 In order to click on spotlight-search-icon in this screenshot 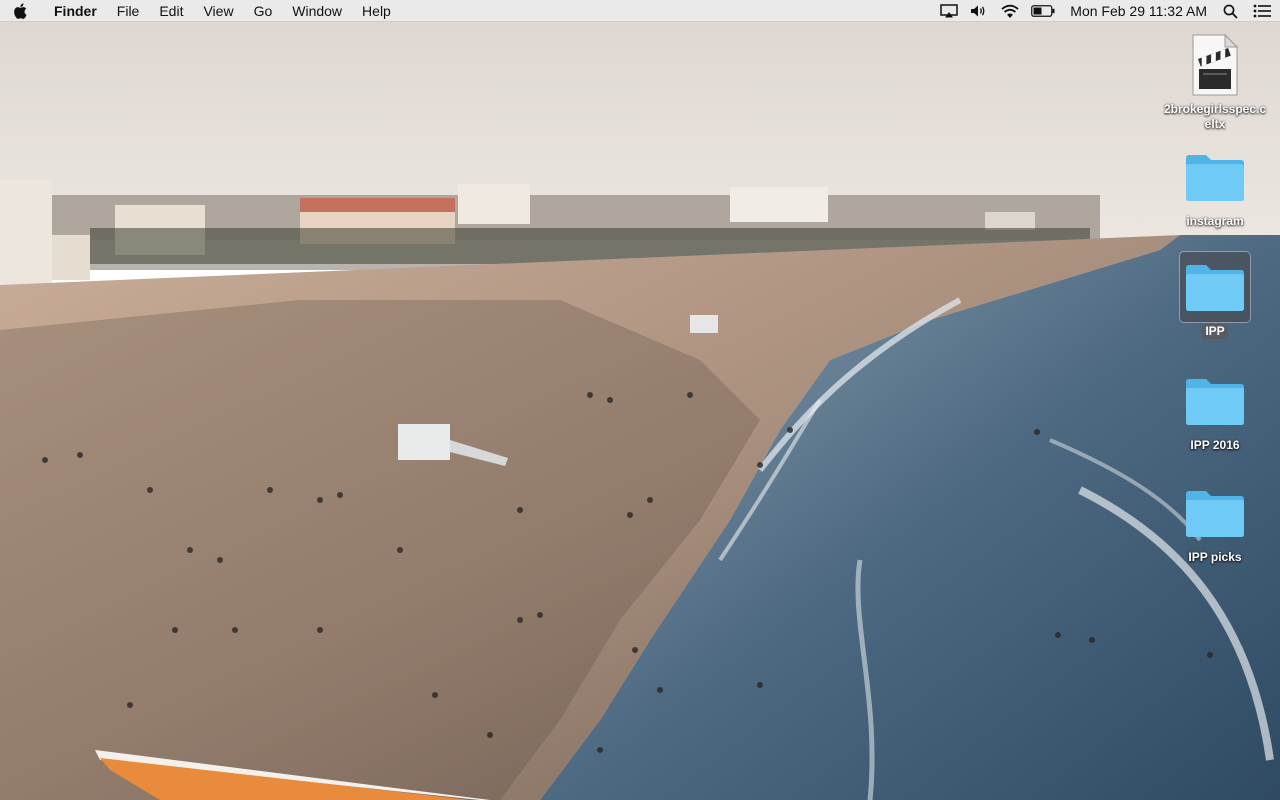, I will do `click(1230, 11)`.